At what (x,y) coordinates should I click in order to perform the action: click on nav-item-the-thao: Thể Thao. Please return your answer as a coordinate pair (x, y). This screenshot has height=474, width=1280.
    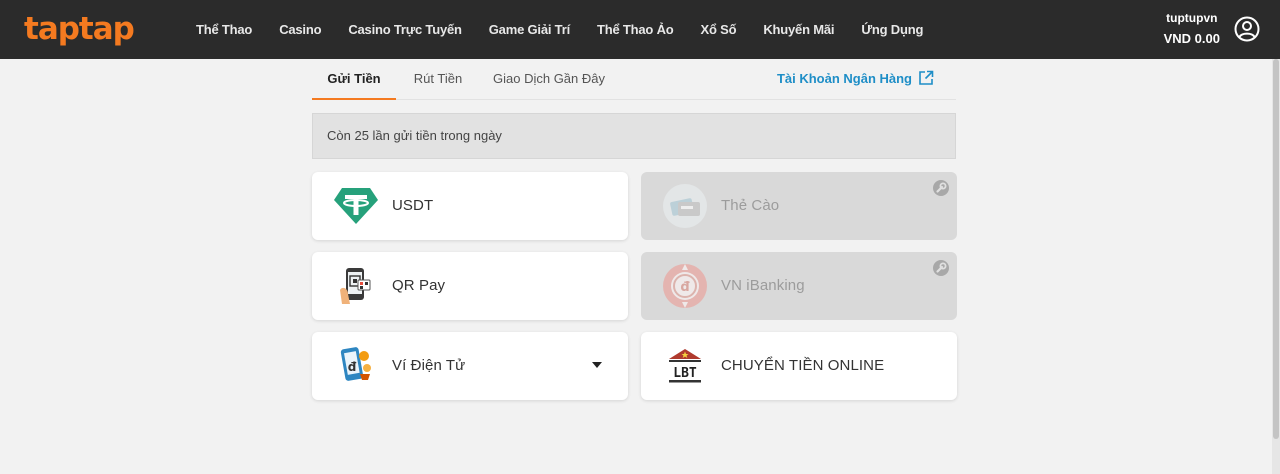
    Looking at the image, I should click on (224, 29).